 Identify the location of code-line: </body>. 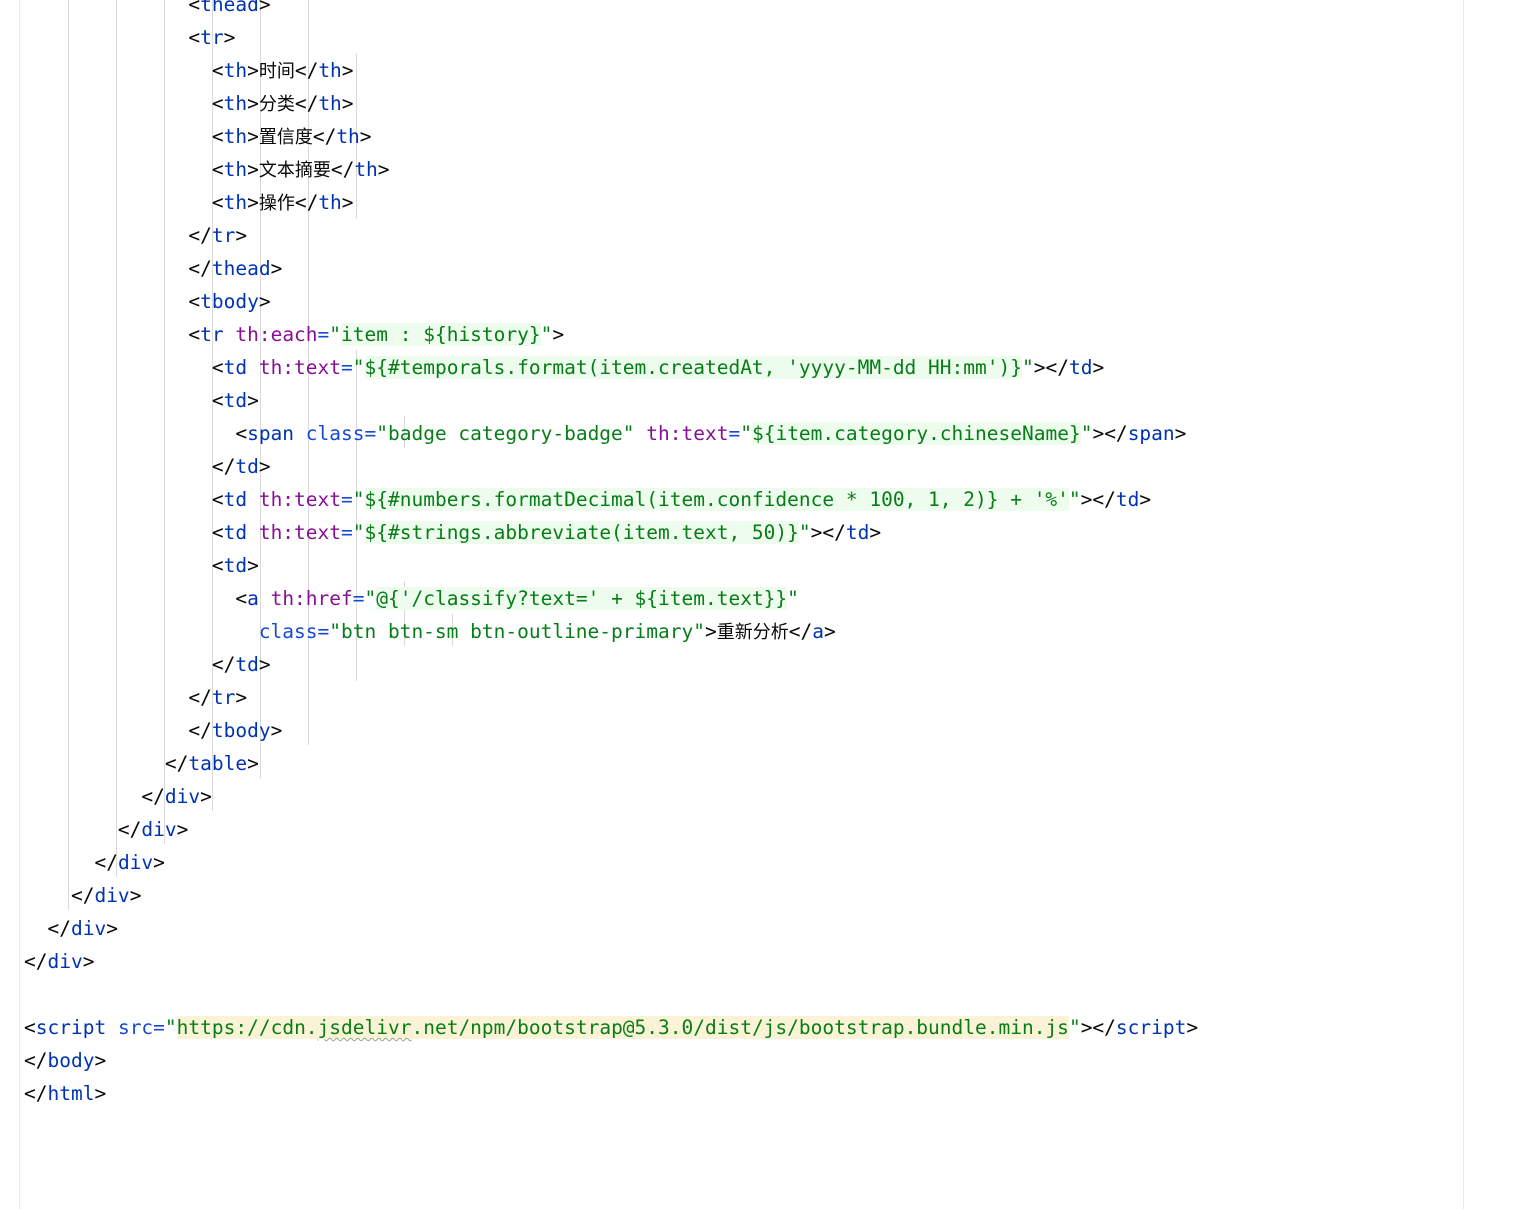
(611, 1060).